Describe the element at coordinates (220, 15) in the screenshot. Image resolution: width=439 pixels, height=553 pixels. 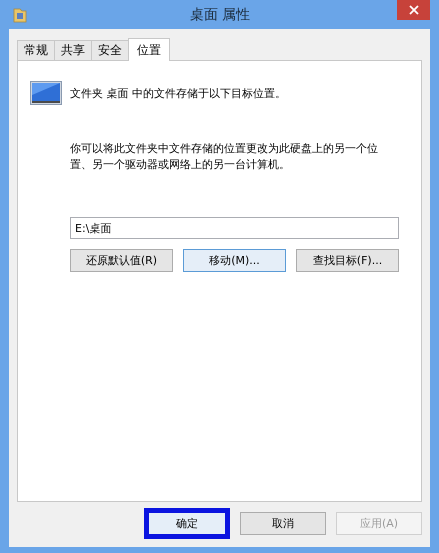
I see `window-title: 桌面 属性` at that location.